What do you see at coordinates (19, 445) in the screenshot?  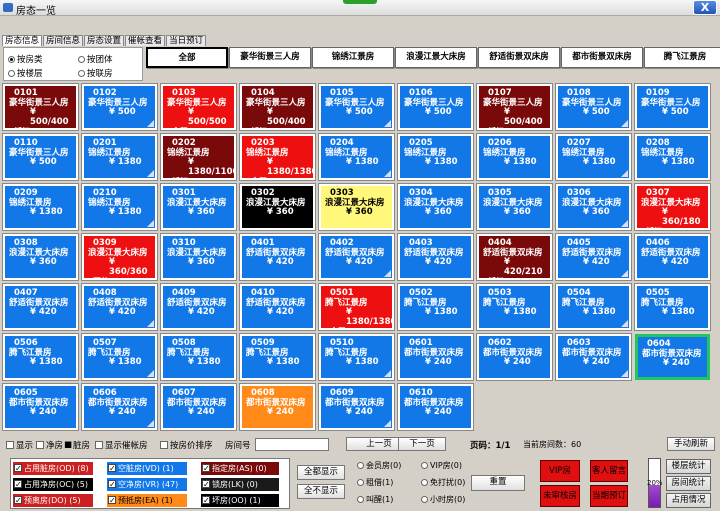 I see `show-checkbox: 显示` at bounding box center [19, 445].